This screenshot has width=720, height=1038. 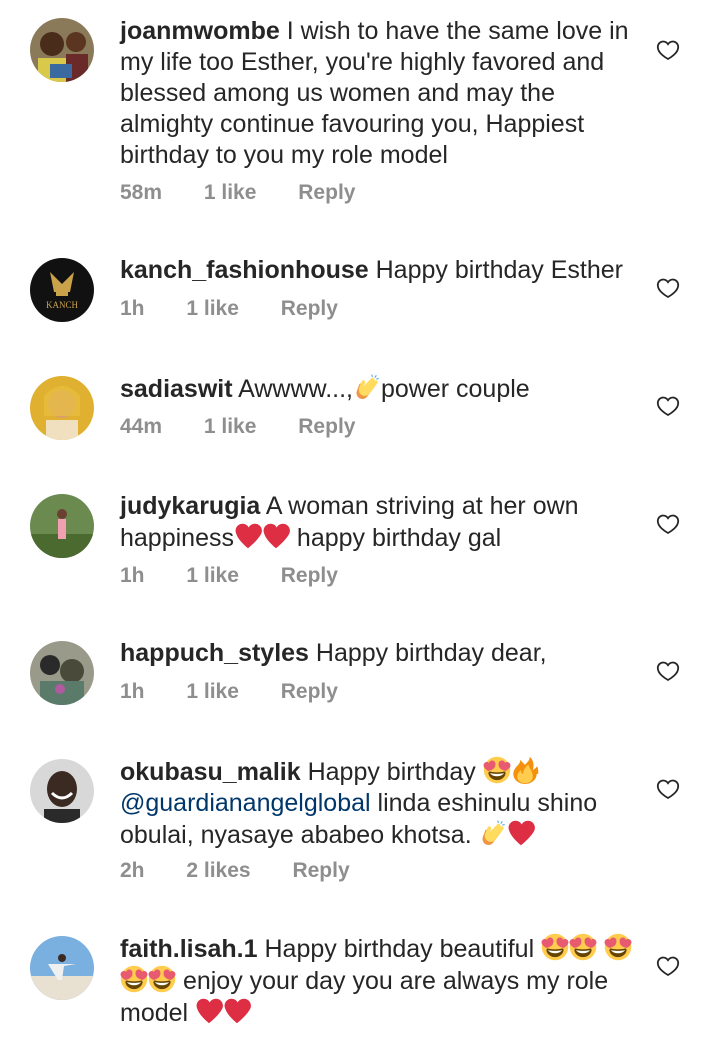 What do you see at coordinates (525, 770) in the screenshot?
I see `fire-emoji` at bounding box center [525, 770].